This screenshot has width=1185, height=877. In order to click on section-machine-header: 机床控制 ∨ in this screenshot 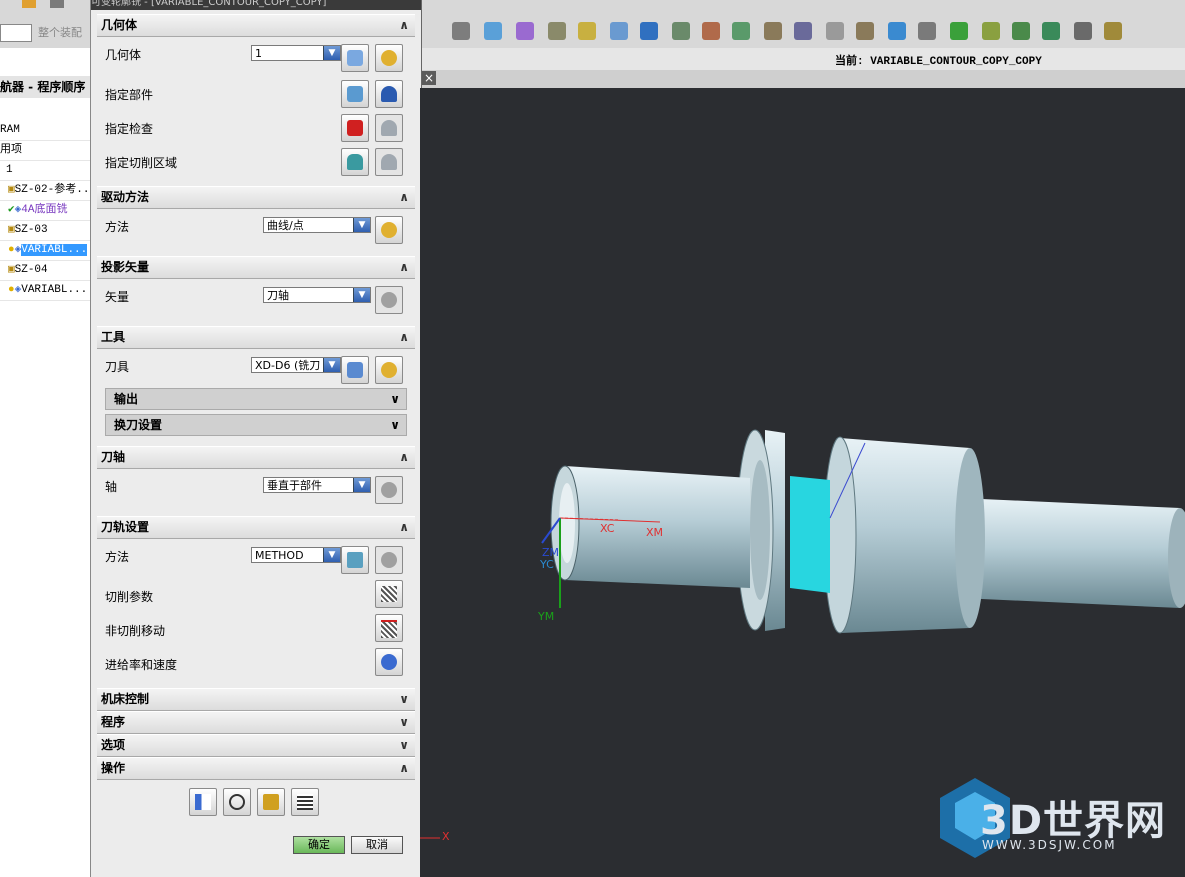, I will do `click(256, 699)`.